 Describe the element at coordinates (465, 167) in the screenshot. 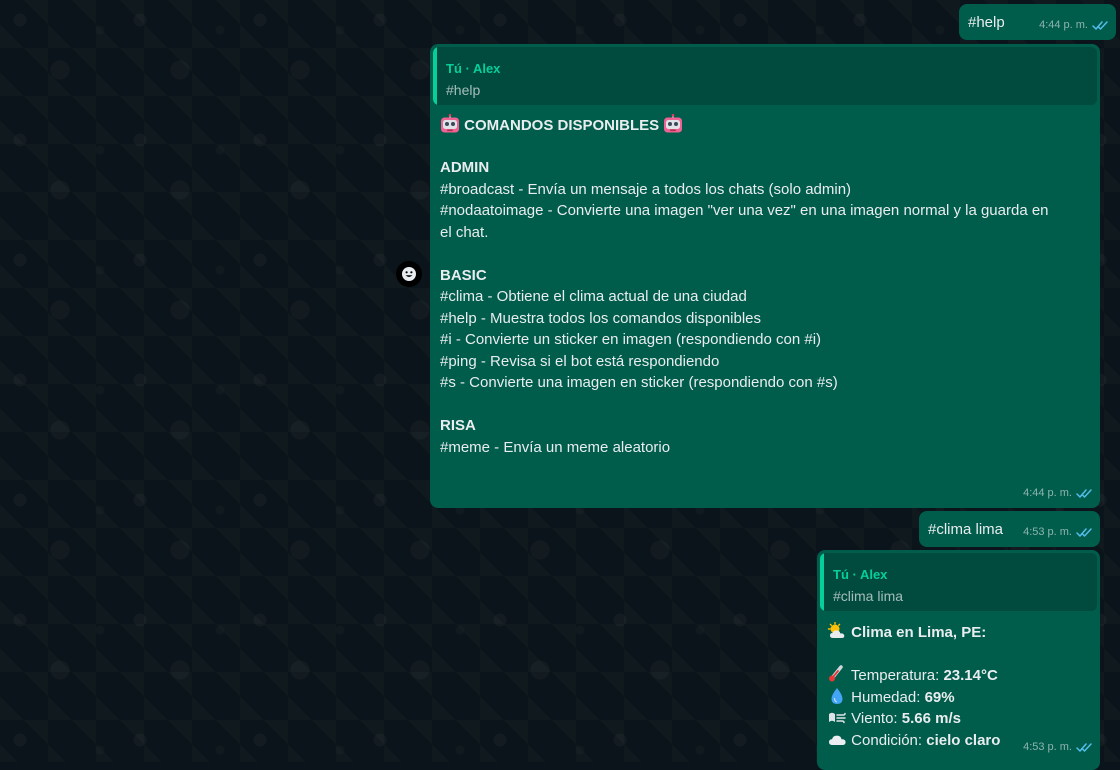

I see `section-heading-admin: ADMIN` at that location.